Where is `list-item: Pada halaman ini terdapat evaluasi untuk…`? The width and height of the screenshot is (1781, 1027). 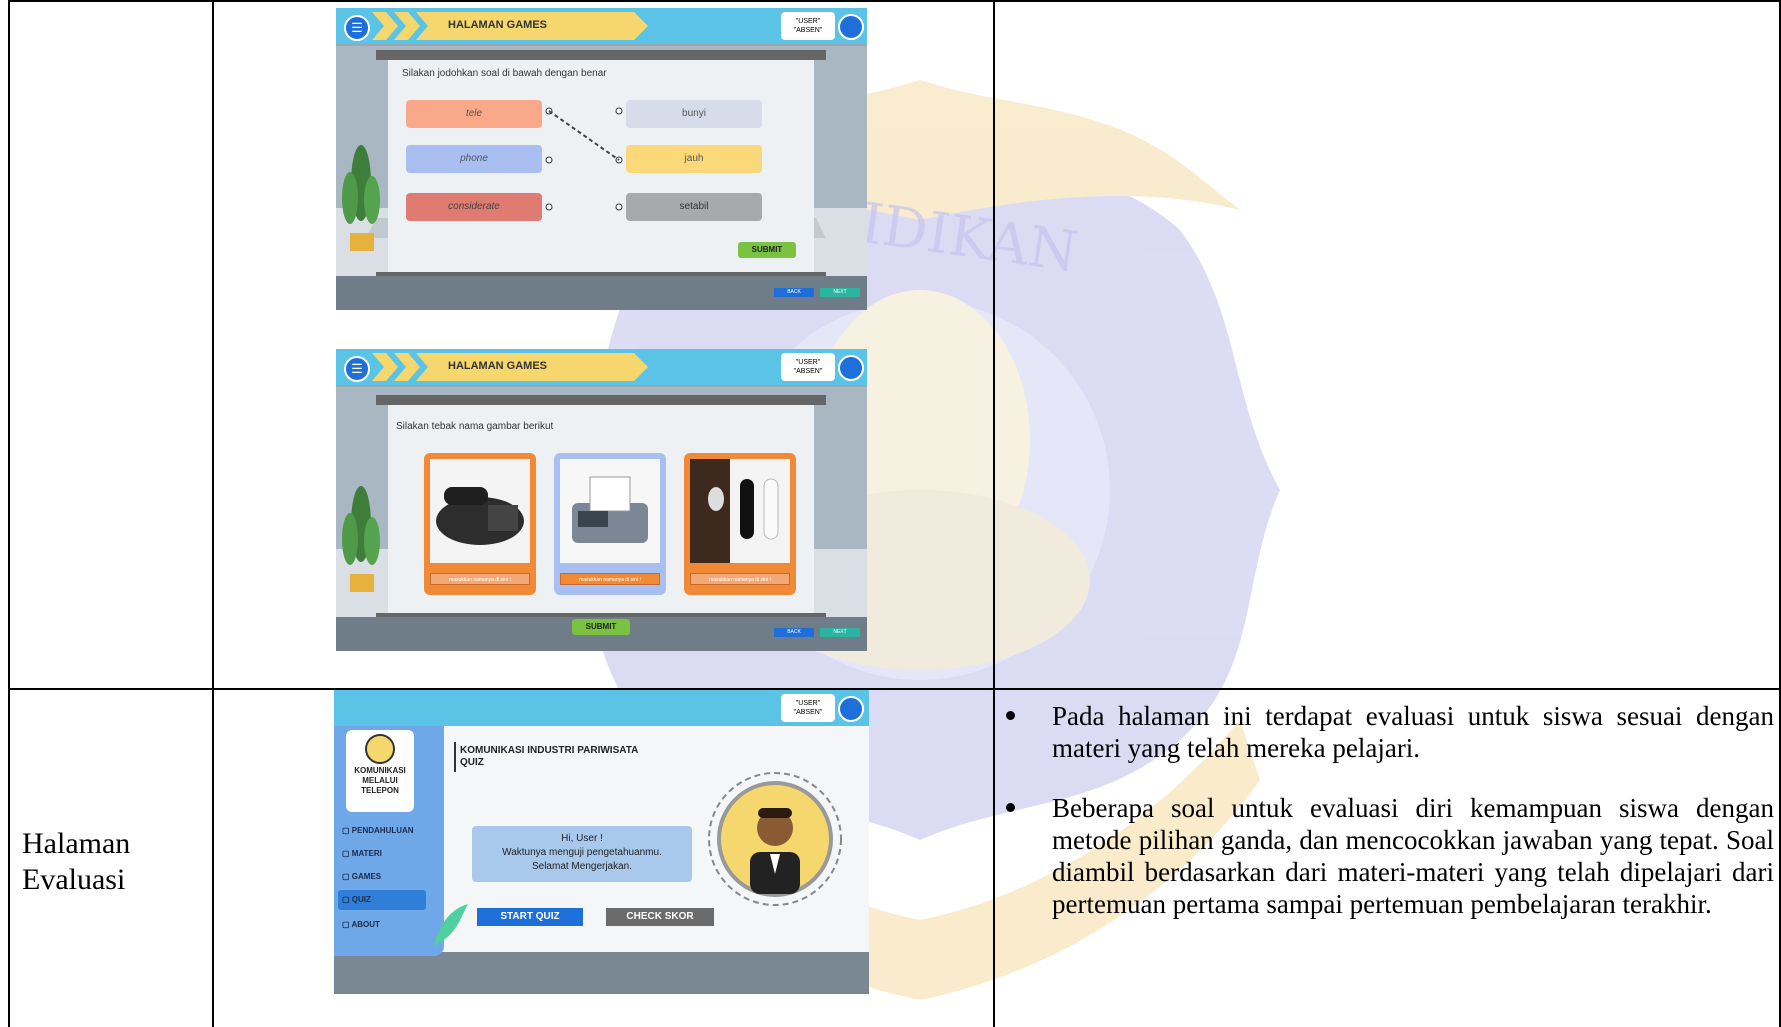 list-item: Pada halaman ini terdapat evaluasi untuk… is located at coordinates (1389, 732).